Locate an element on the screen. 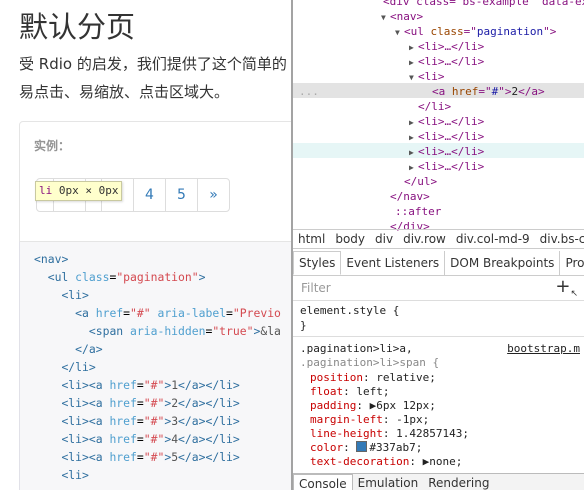 The width and height of the screenshot is (584, 490). code-line: <a href="#" aria-label="Previo is located at coordinates (178, 313).